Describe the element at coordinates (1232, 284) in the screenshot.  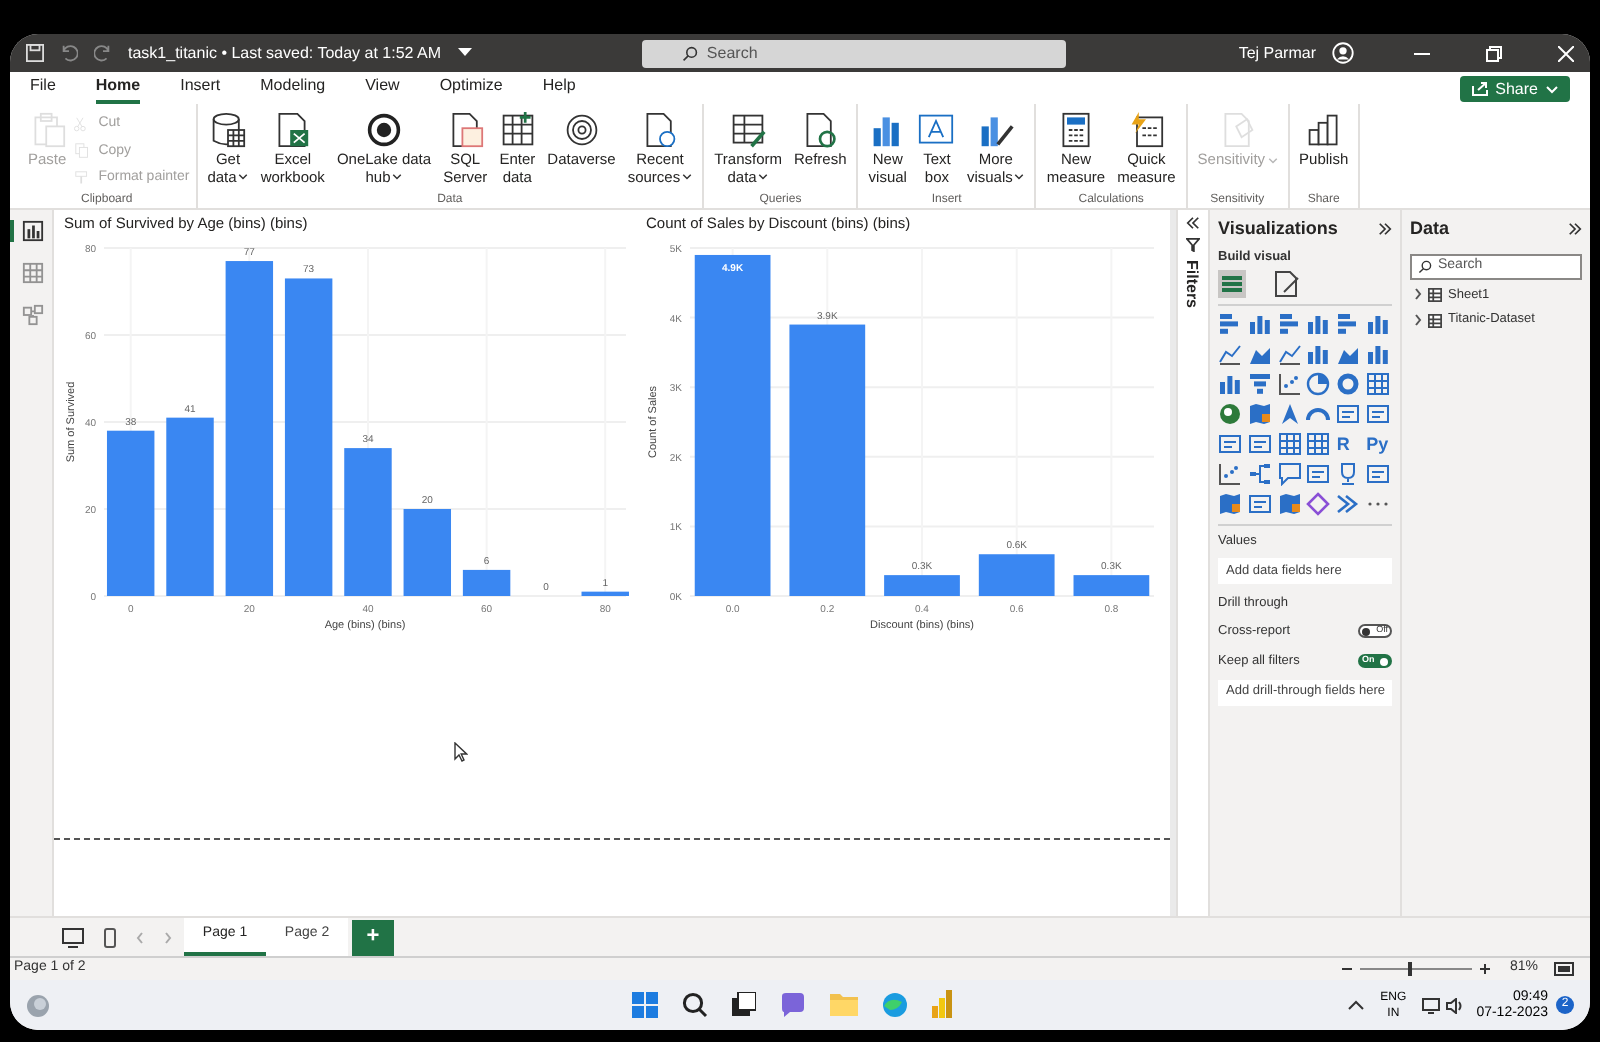
I see `fields-tab-icon` at that location.